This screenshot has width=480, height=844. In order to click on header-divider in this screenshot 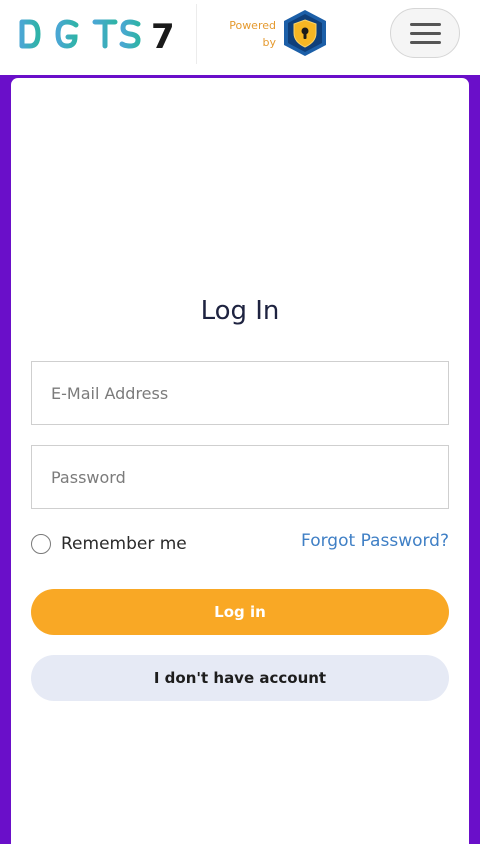, I will do `click(196, 34)`.